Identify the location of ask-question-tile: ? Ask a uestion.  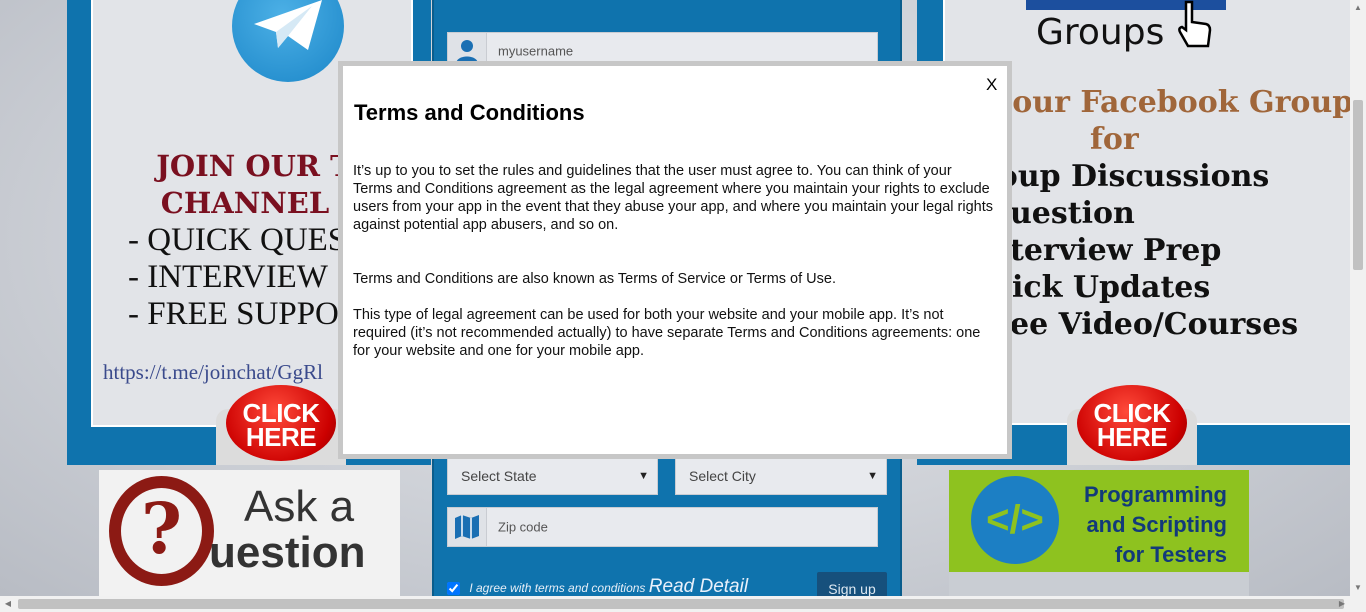
(249, 533).